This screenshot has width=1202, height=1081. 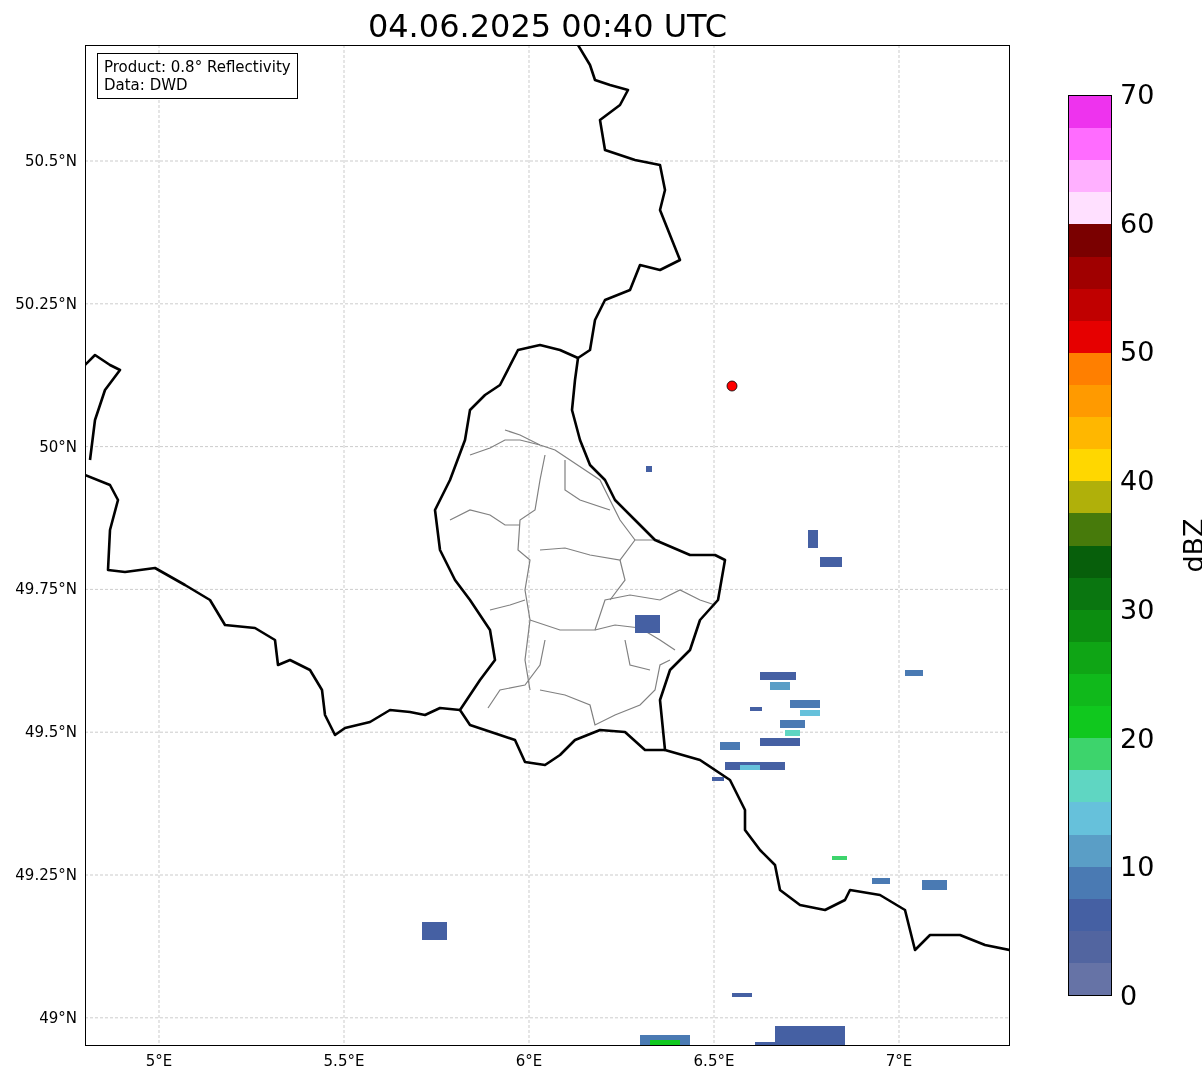 I want to click on longitude-label: 5°E, so click(x=159, y=1061).